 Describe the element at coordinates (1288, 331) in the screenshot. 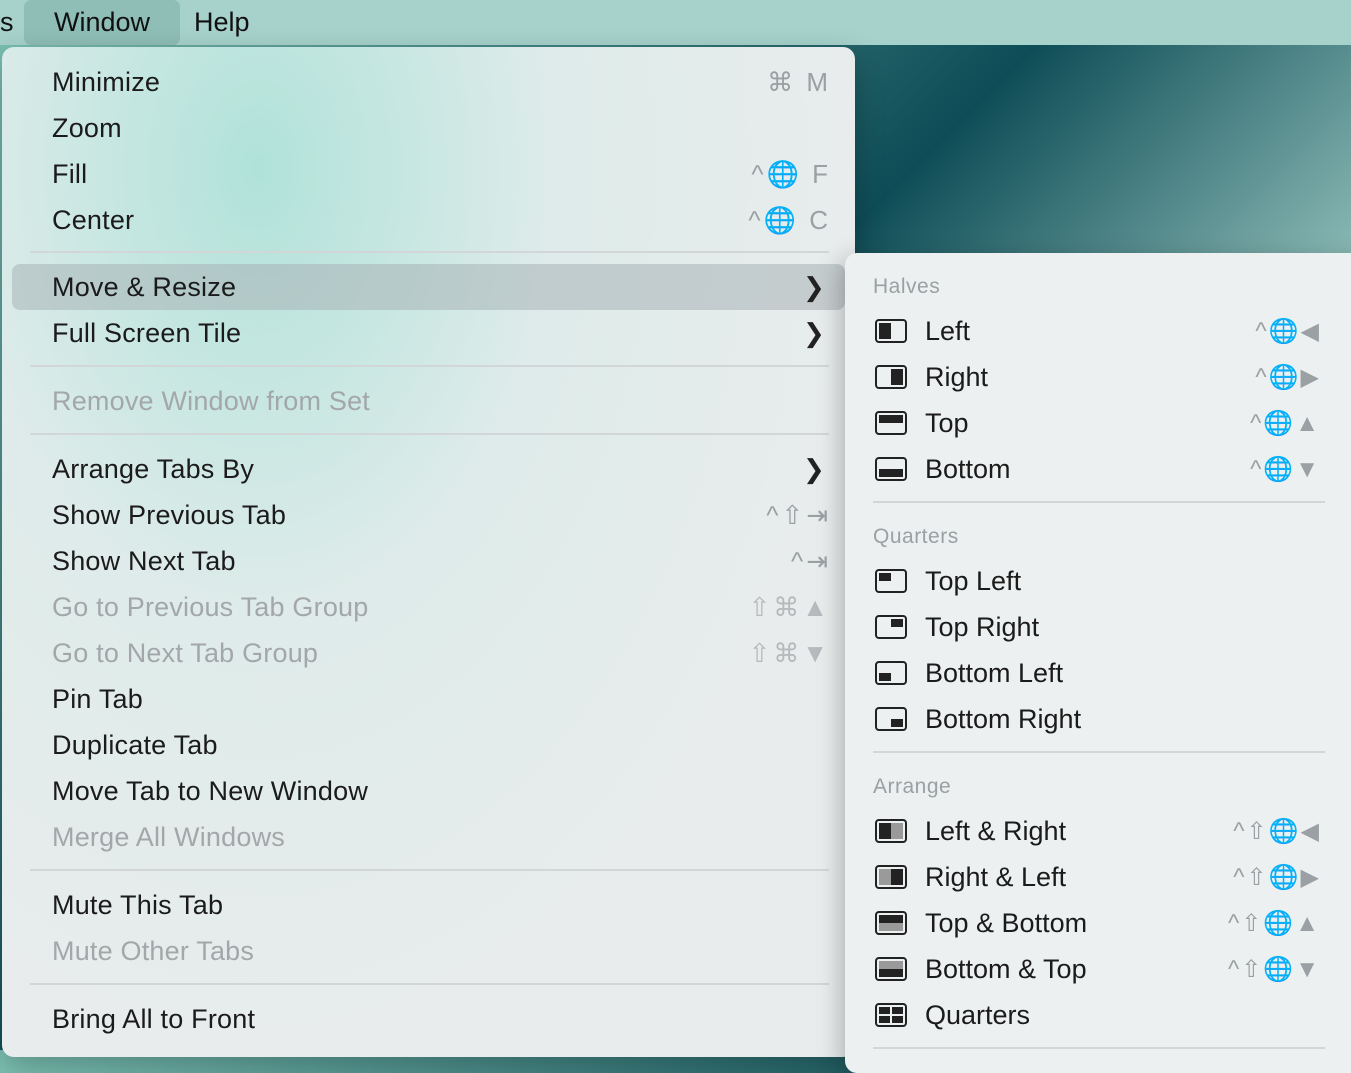

I see `shortcut-left: ^🌐◀` at that location.